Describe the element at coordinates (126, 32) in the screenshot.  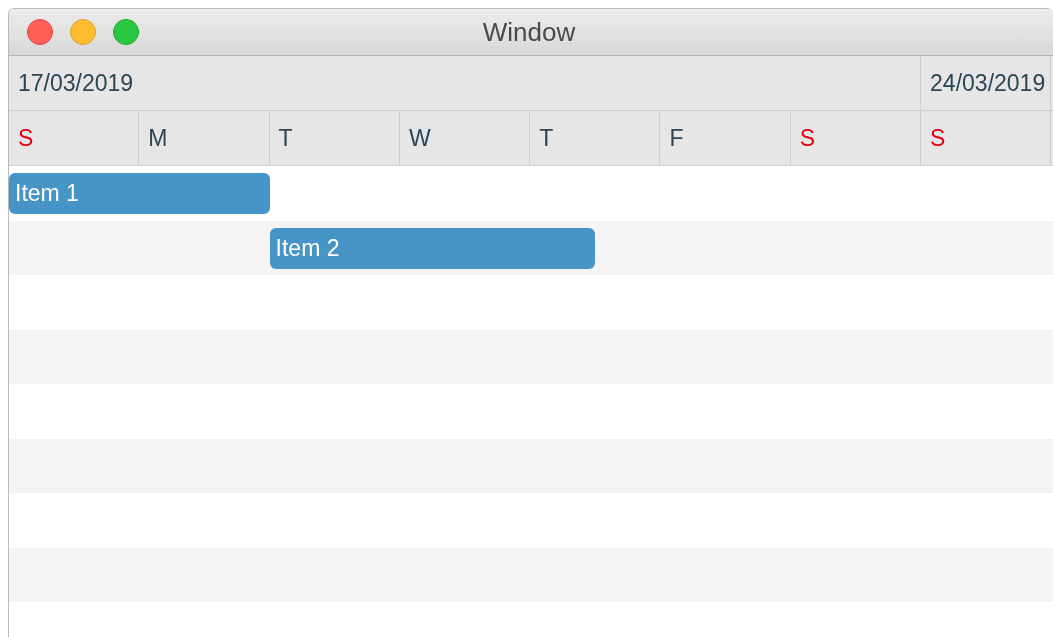
I see `zoom-button` at that location.